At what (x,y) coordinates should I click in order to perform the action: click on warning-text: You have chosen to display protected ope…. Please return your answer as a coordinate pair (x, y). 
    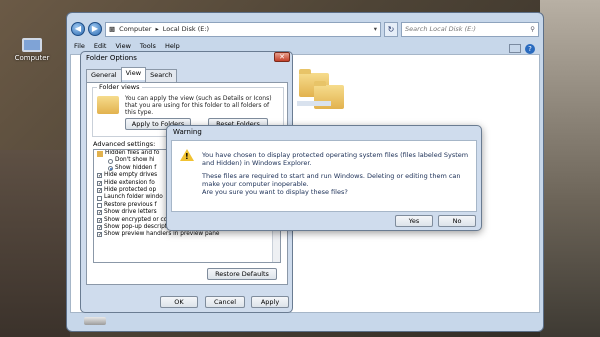
    Looking at the image, I should click on (337, 176).